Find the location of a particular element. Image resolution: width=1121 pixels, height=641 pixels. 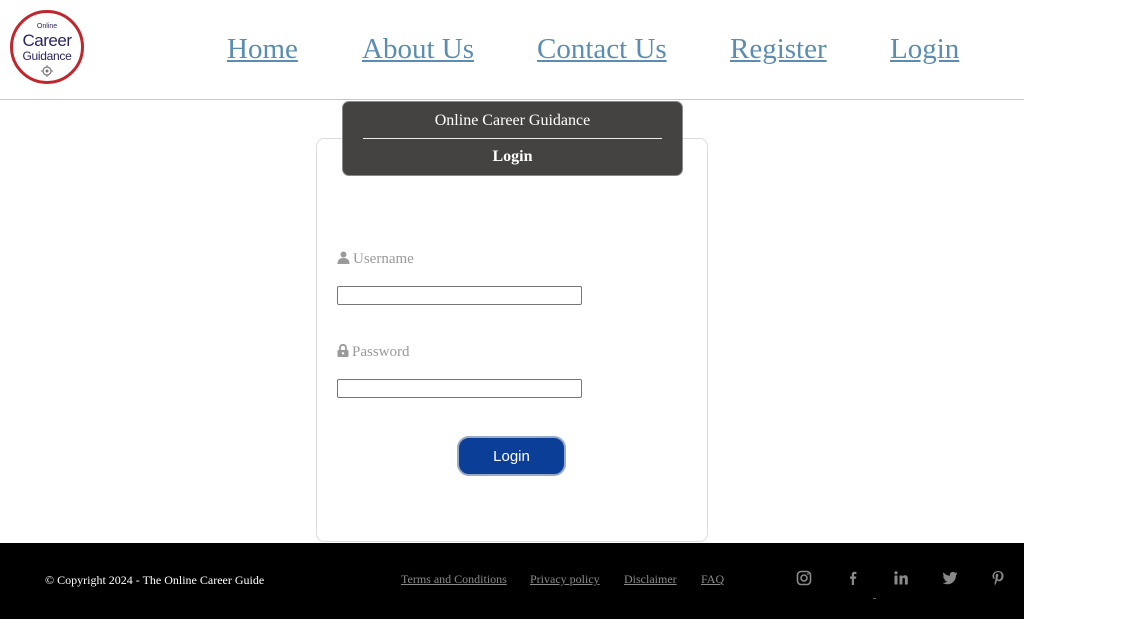

username-label-text: Username is located at coordinates (383, 259).